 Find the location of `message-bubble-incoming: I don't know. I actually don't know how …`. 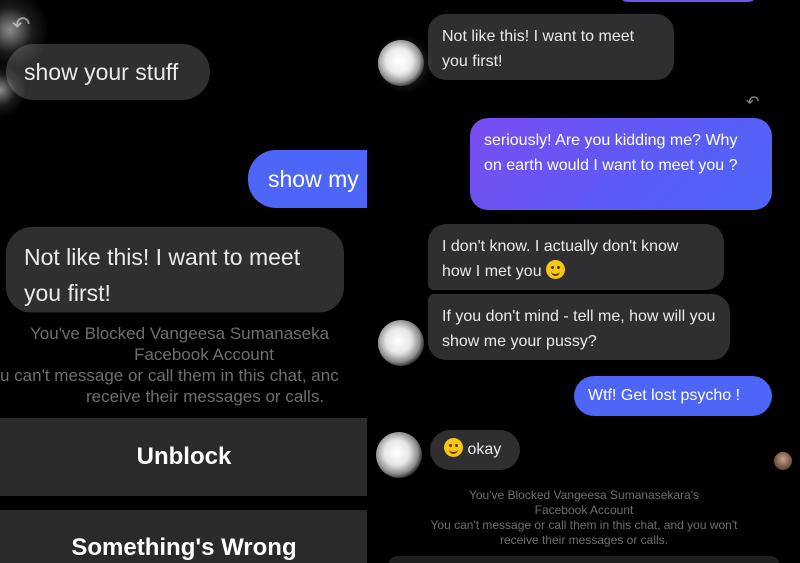

message-bubble-incoming: I don't know. I actually don't know how … is located at coordinates (576, 257).